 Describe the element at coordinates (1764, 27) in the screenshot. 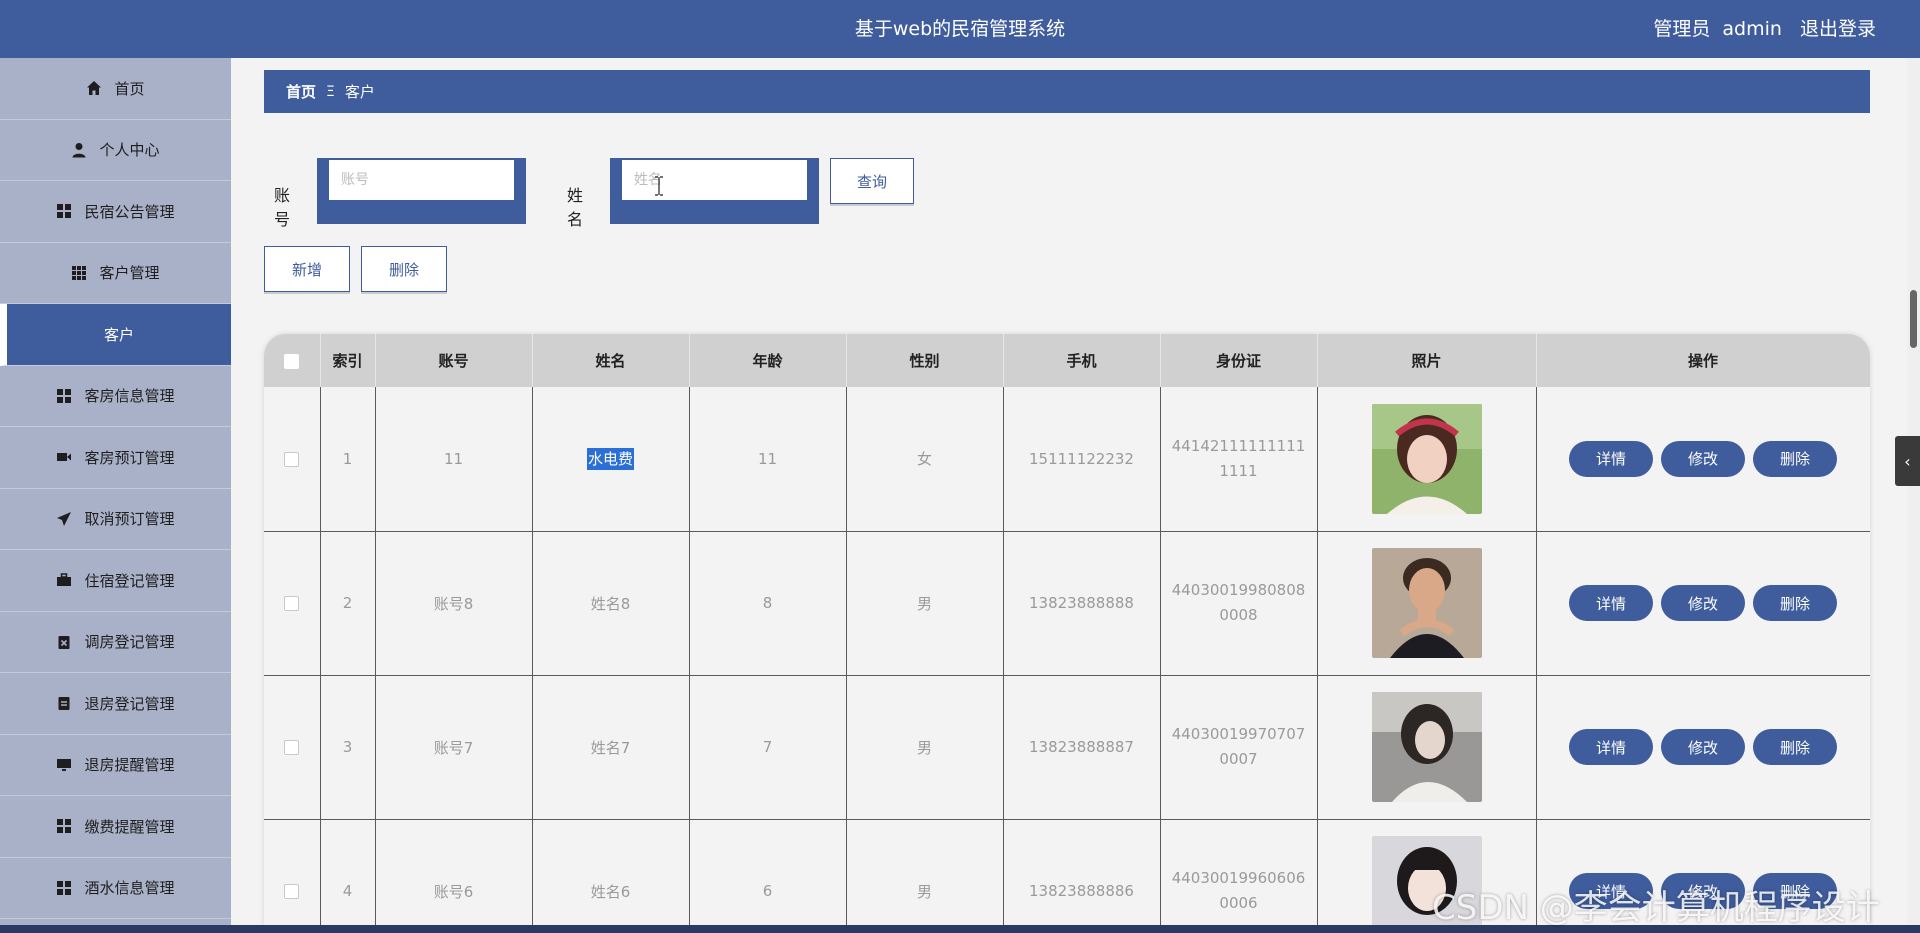

I see `user-area: 管理员 admin 退出登录` at that location.